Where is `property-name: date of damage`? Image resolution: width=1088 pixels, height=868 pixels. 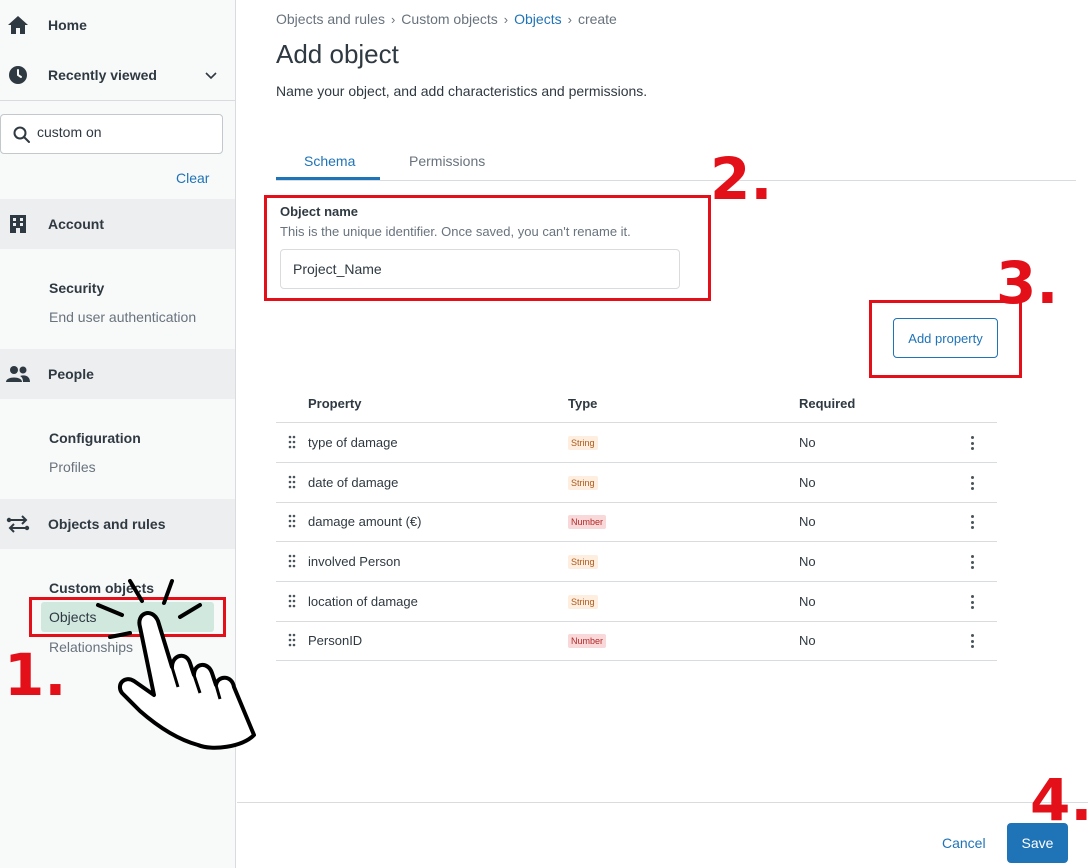 property-name: date of damage is located at coordinates (353, 482).